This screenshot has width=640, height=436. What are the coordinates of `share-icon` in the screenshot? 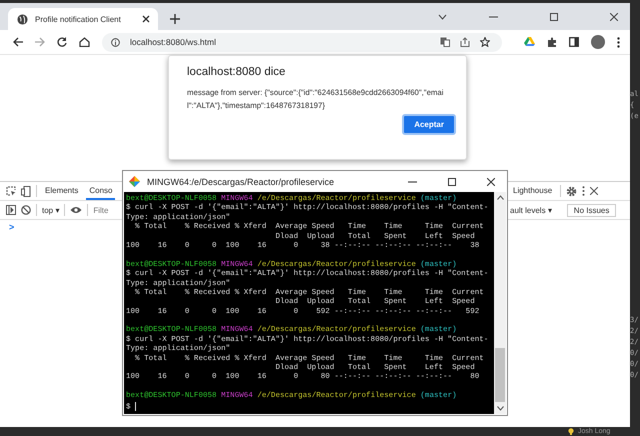 It's located at (465, 42).